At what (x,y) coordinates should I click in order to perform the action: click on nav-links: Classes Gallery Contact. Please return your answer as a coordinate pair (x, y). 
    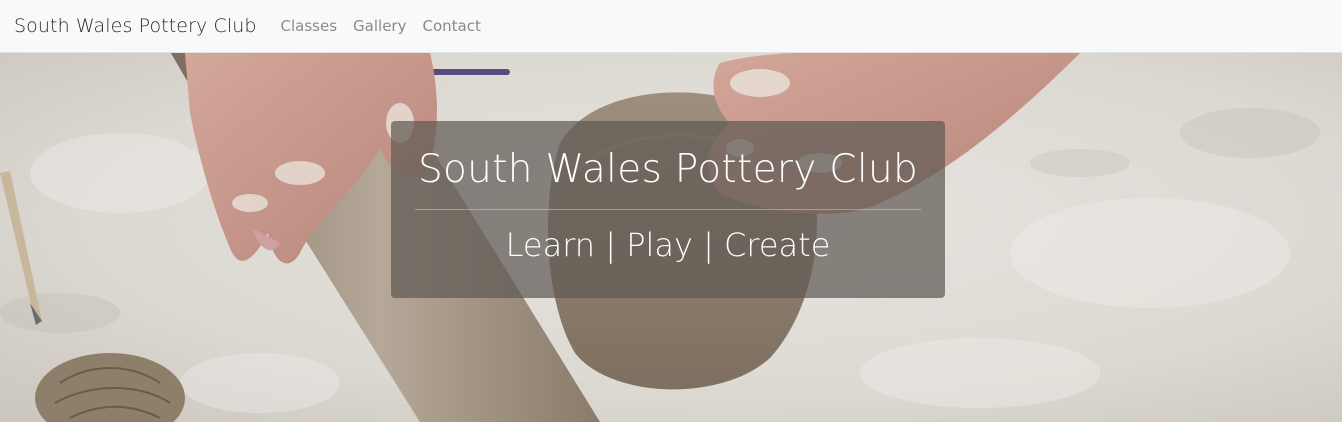
    Looking at the image, I should click on (381, 26).